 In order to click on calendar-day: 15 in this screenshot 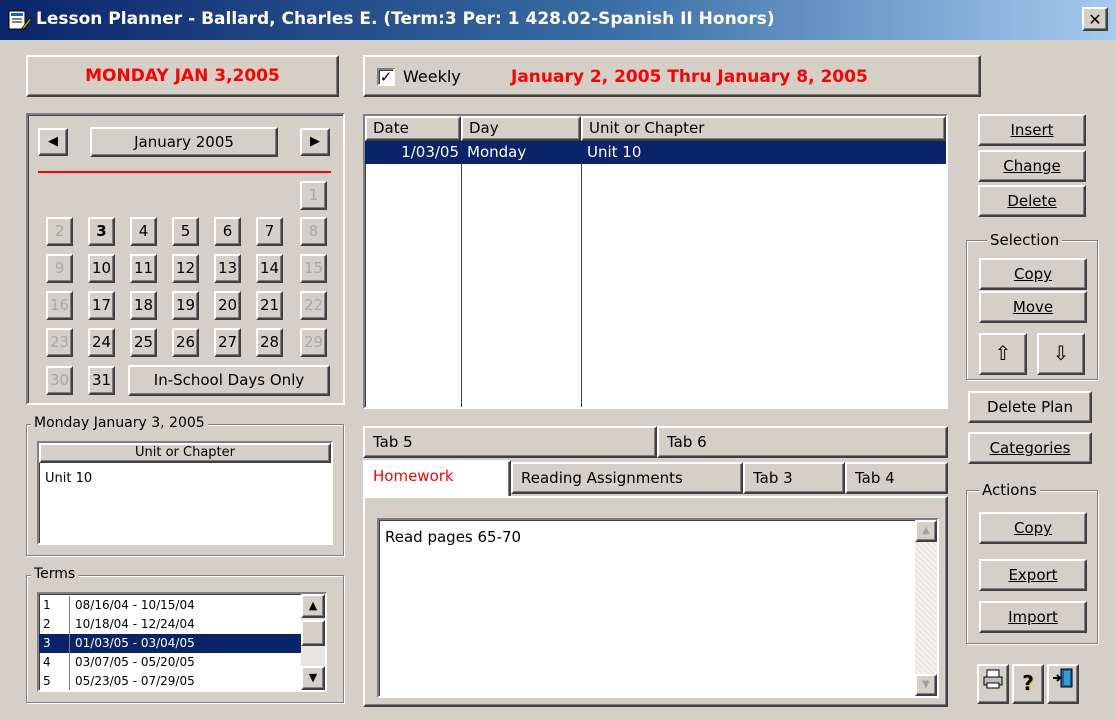, I will do `click(313, 268)`.